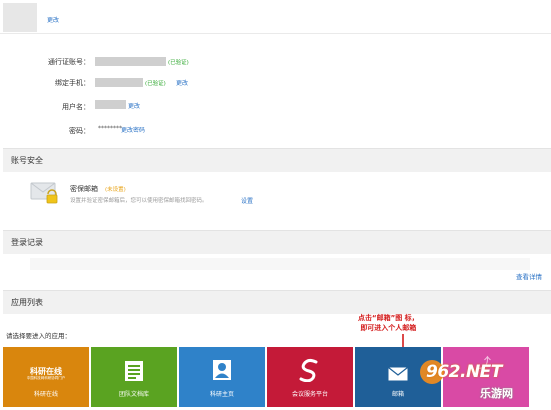  What do you see at coordinates (119, 82) in the screenshot?
I see `phone-value` at bounding box center [119, 82].